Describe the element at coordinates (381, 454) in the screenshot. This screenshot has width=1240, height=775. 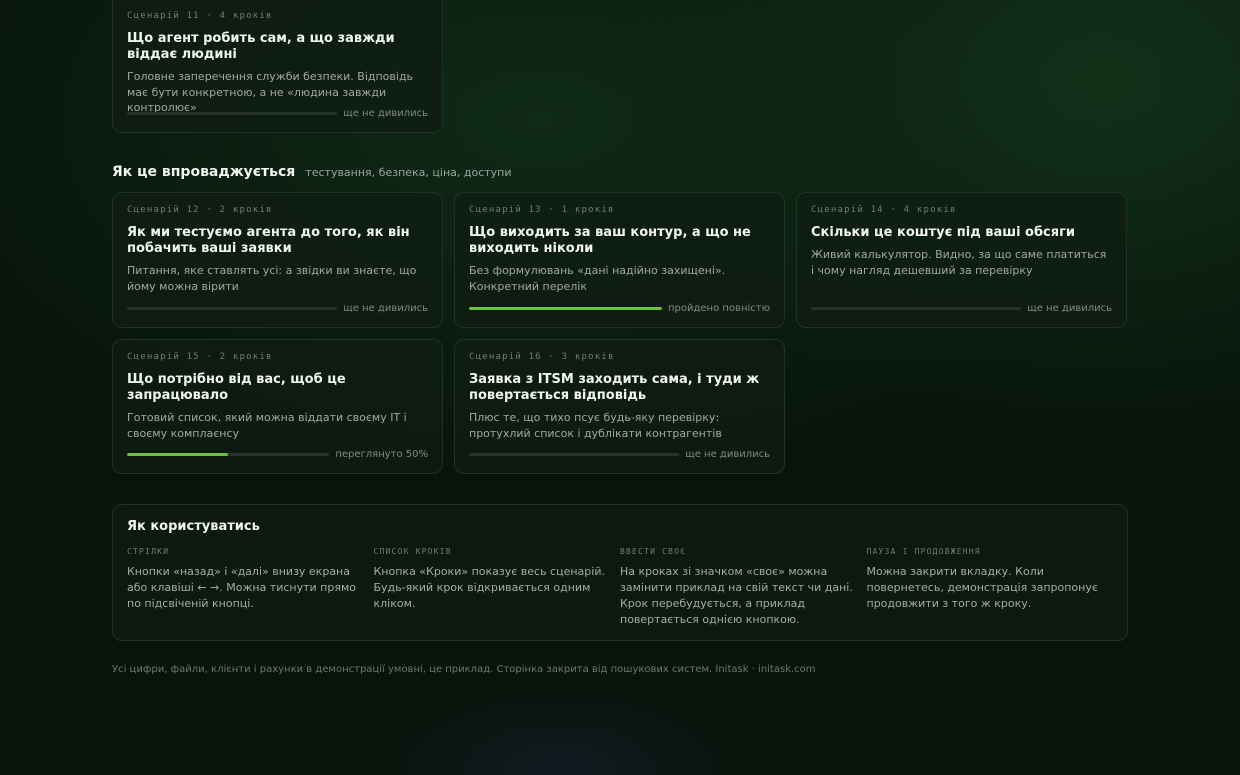
I see `progress-status: переглянуто 50%` at that location.